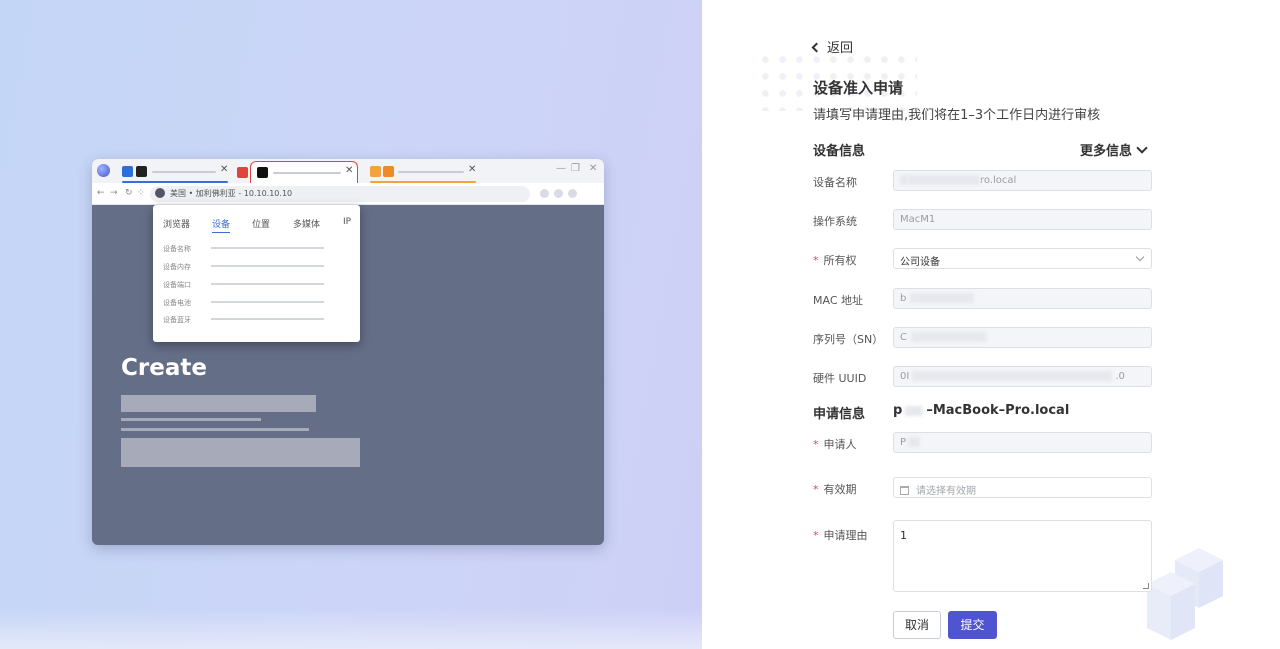 This screenshot has height=649, width=1280. Describe the element at coordinates (221, 225) in the screenshot. I see `popup-tab-device: 设备` at that location.